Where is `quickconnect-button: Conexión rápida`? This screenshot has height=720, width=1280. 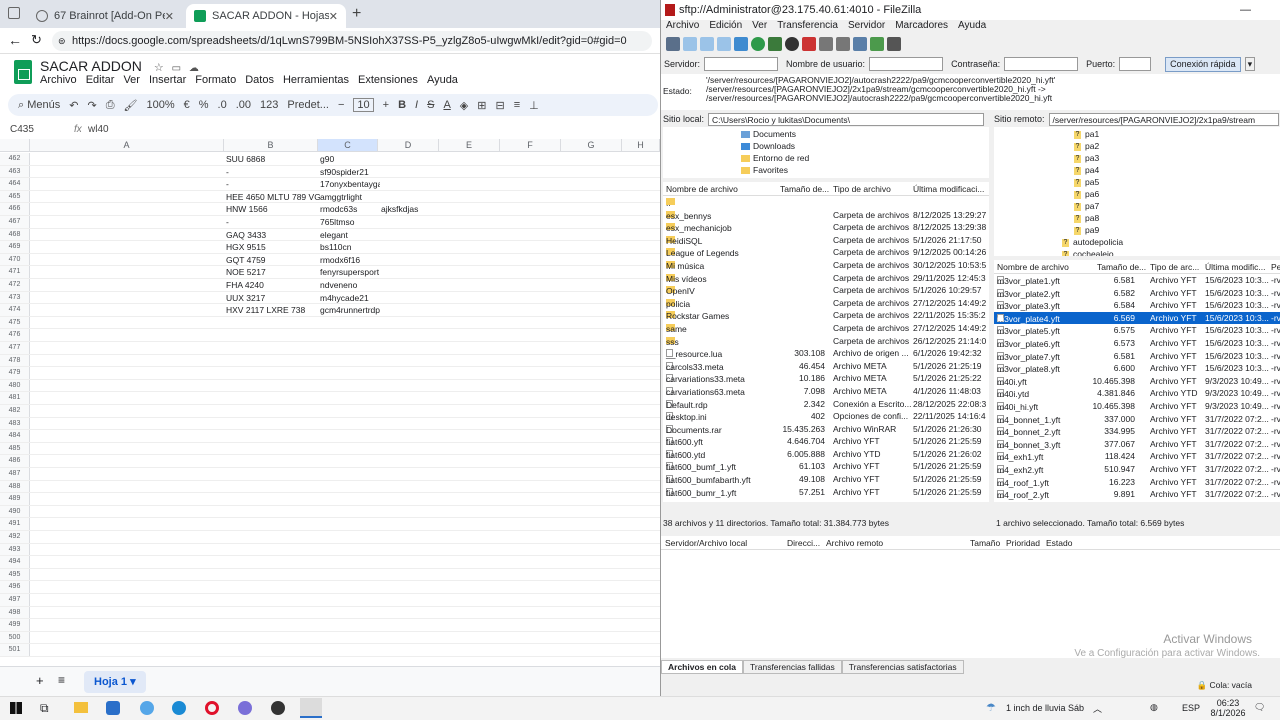
quickconnect-button: Conexión rápida is located at coordinates (1203, 64).